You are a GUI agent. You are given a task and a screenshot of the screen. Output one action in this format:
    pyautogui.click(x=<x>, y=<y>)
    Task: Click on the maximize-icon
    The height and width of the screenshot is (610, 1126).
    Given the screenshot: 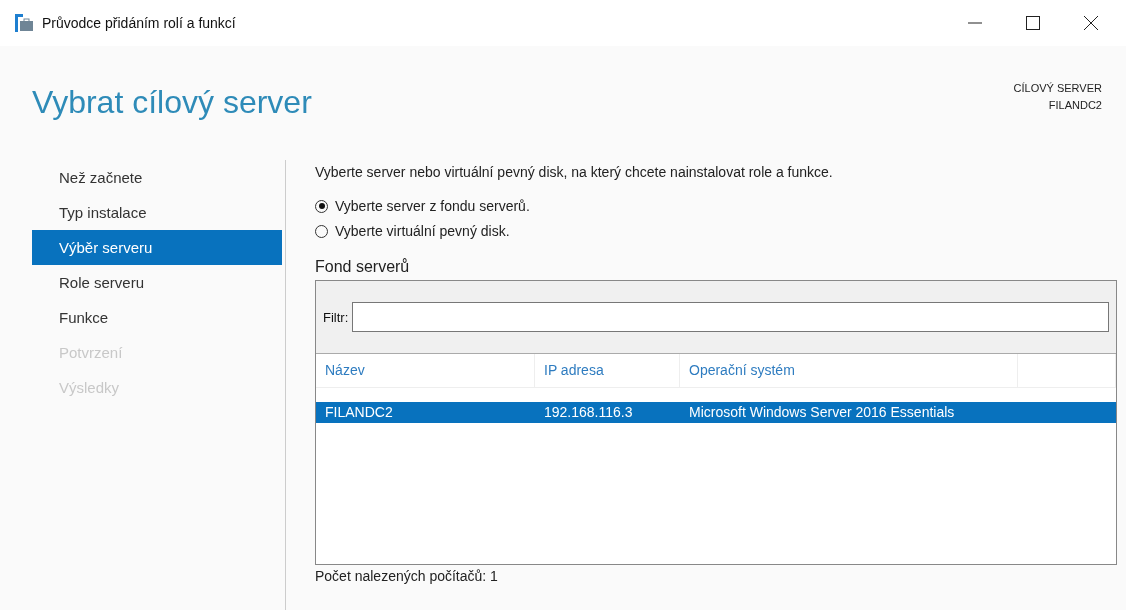 What is the action you would take?
    pyautogui.click(x=1033, y=23)
    